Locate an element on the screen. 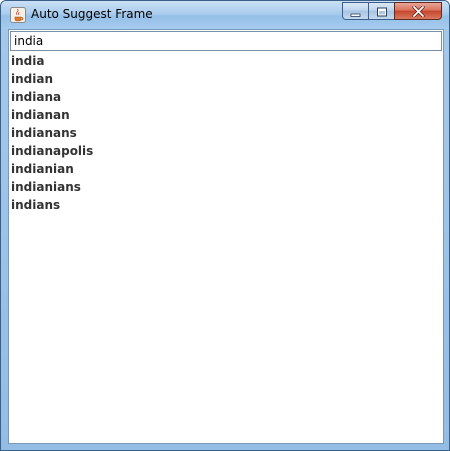 This screenshot has width=450, height=451. suggestion-item: indians is located at coordinates (52, 205).